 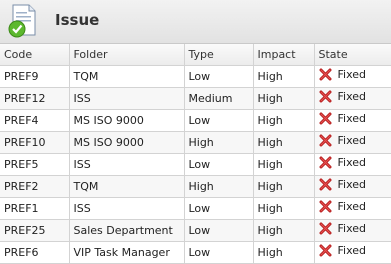 I want to click on column-header-impact: Impact, so click(x=284, y=55).